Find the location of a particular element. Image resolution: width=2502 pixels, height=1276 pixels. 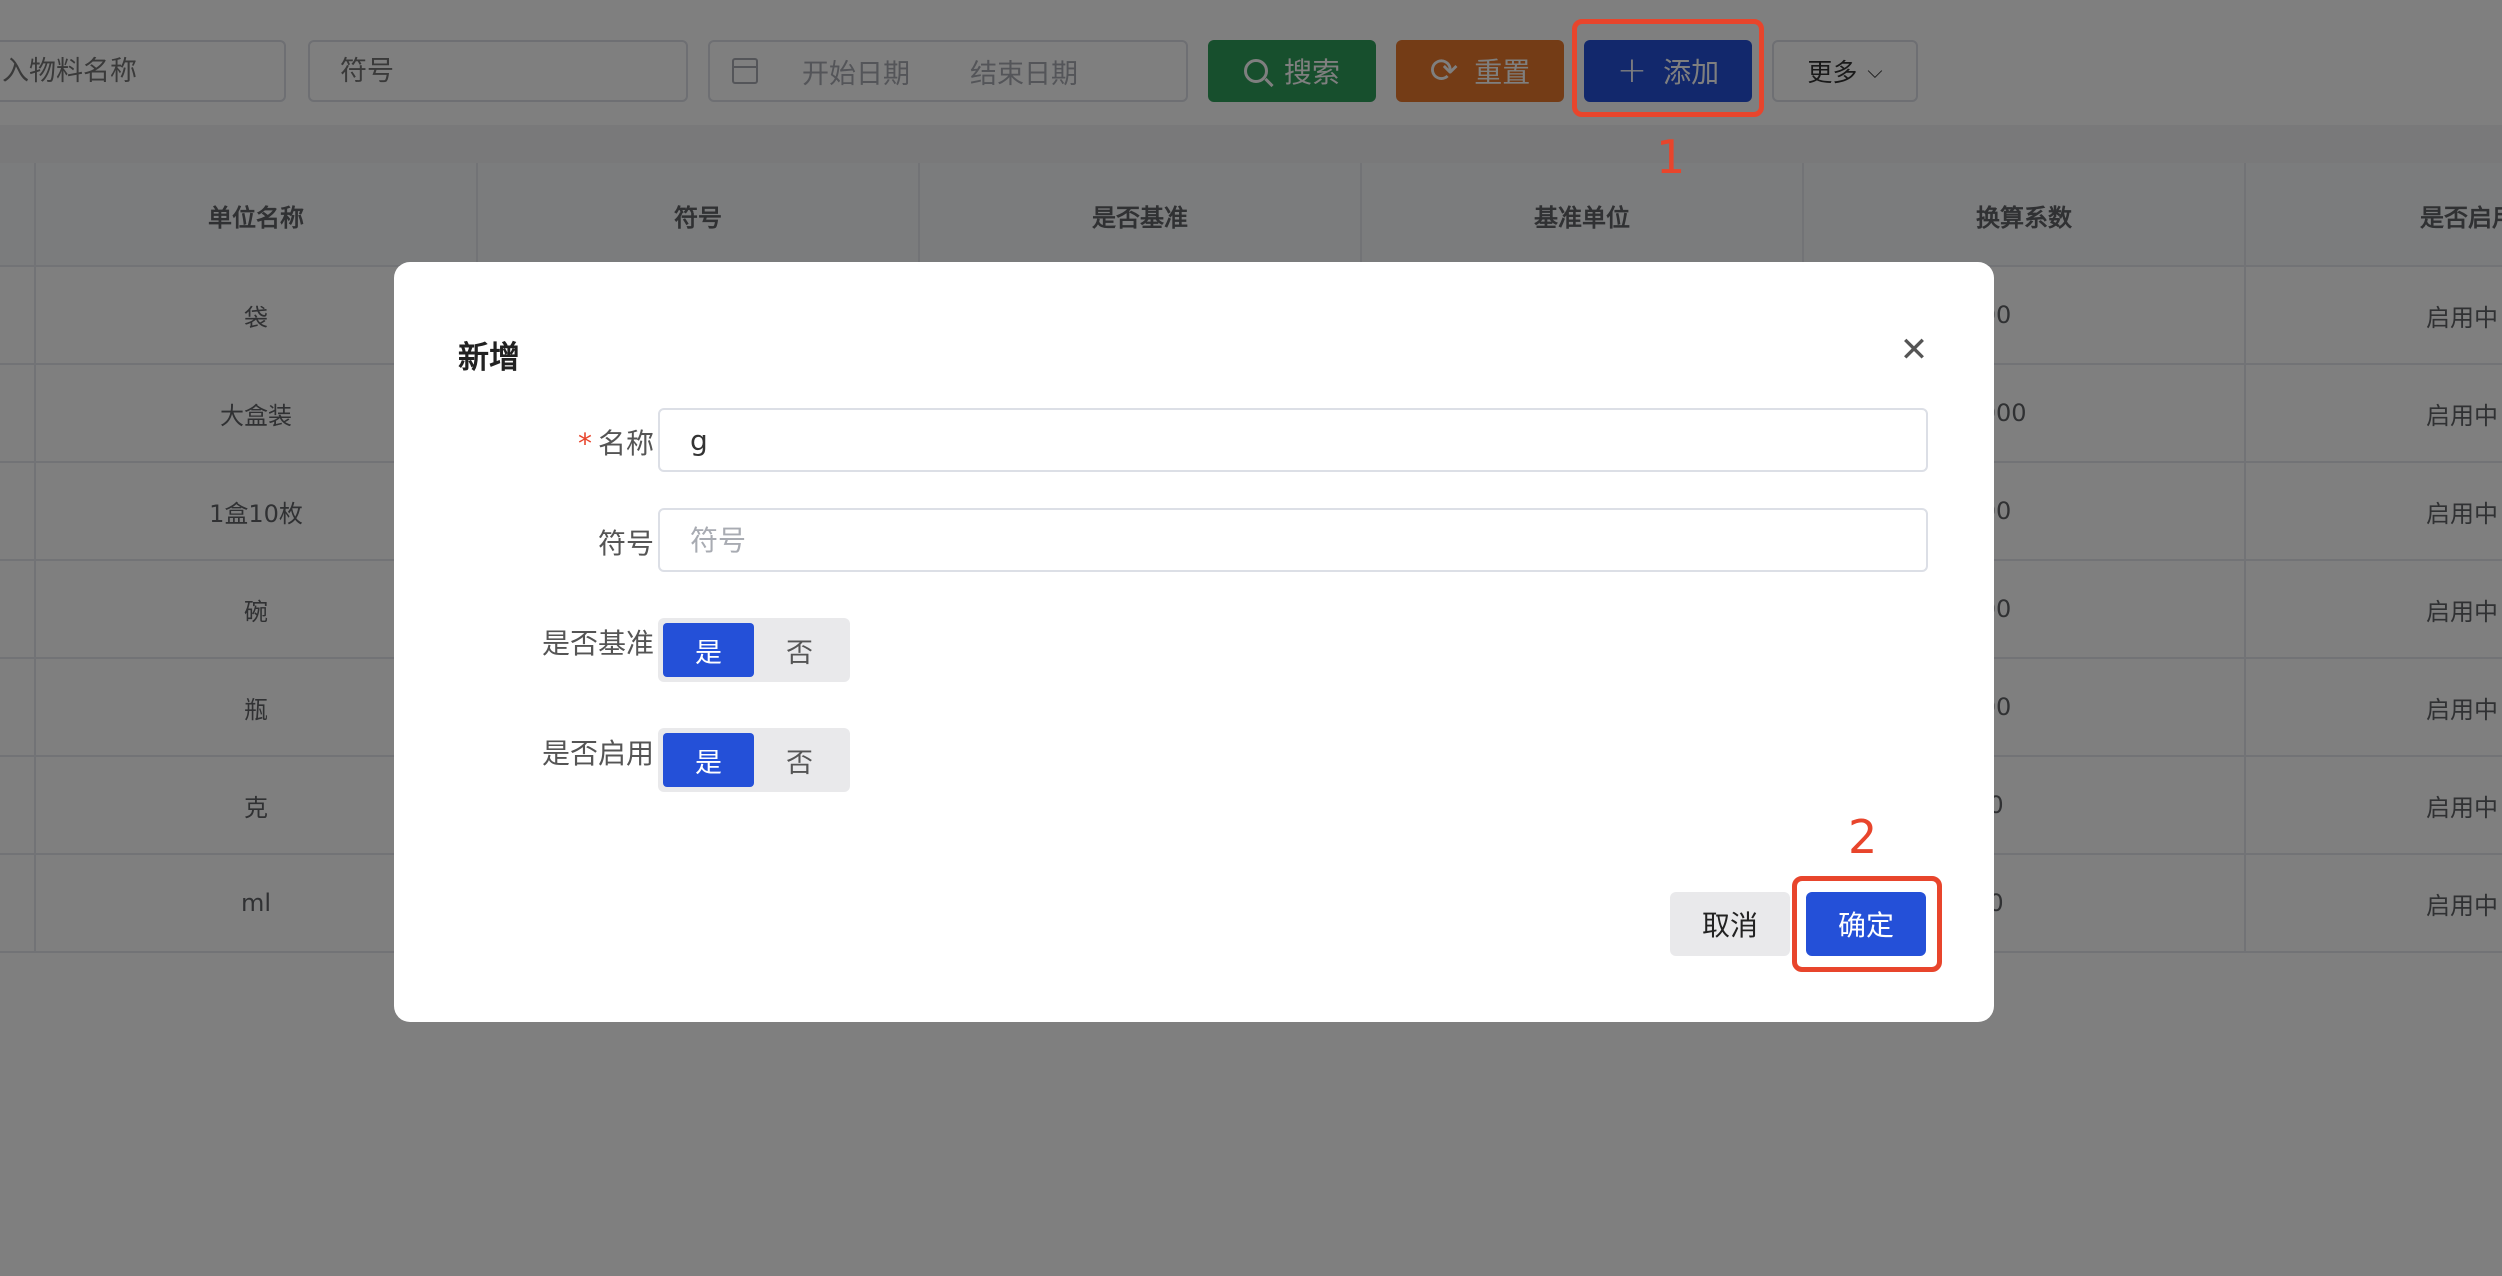

step-number-1: 1 is located at coordinates (1671, 157).